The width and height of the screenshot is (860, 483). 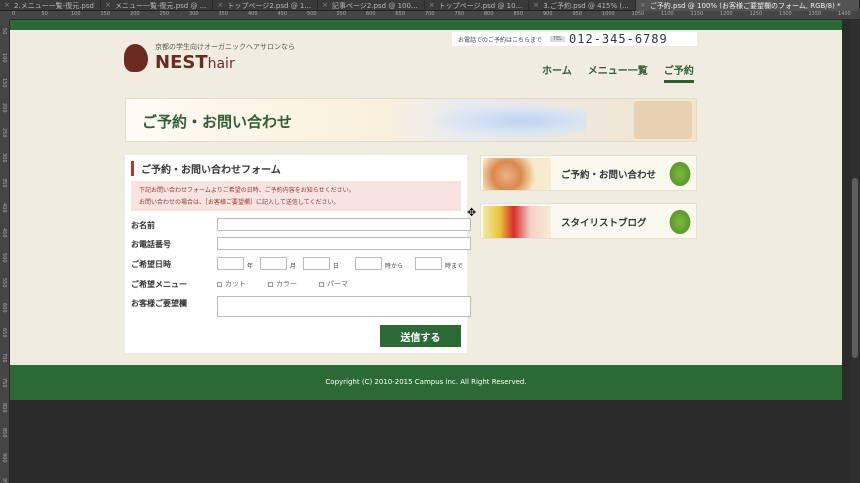 What do you see at coordinates (608, 14) in the screenshot?
I see `ruler-tick-label: 1000` at bounding box center [608, 14].